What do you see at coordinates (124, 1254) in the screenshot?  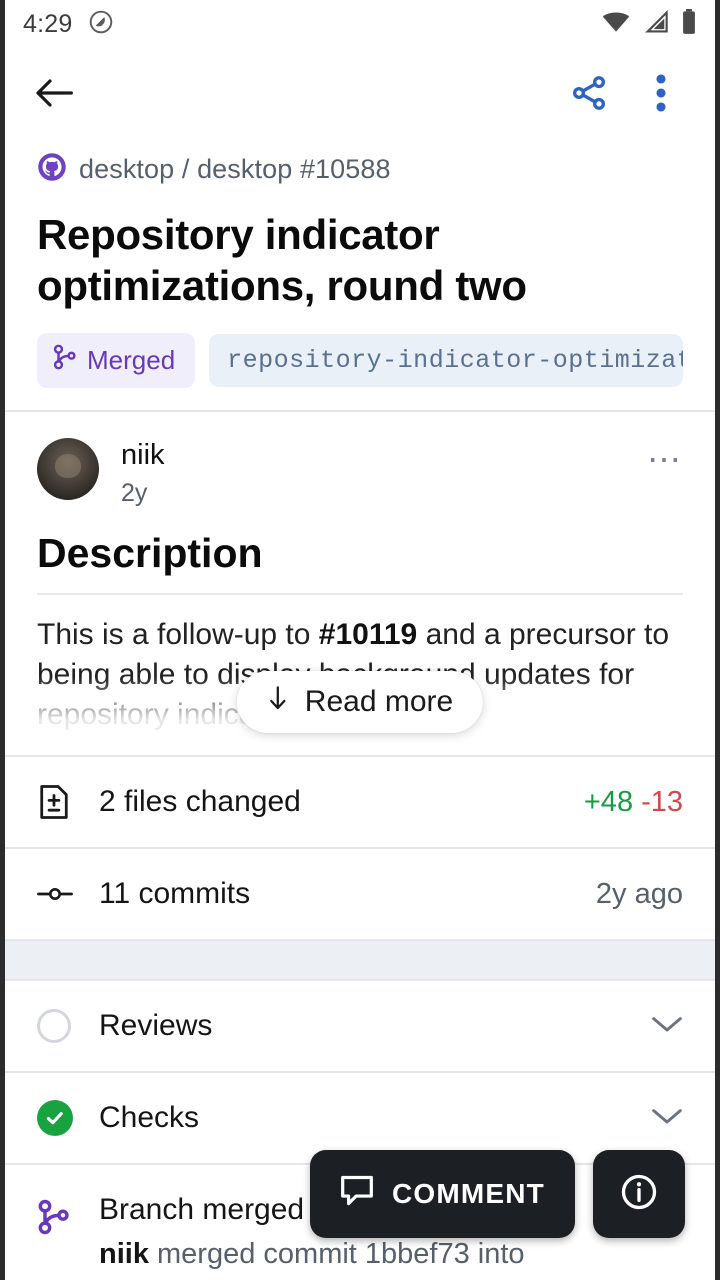 I see `timeline-actor: niik` at bounding box center [124, 1254].